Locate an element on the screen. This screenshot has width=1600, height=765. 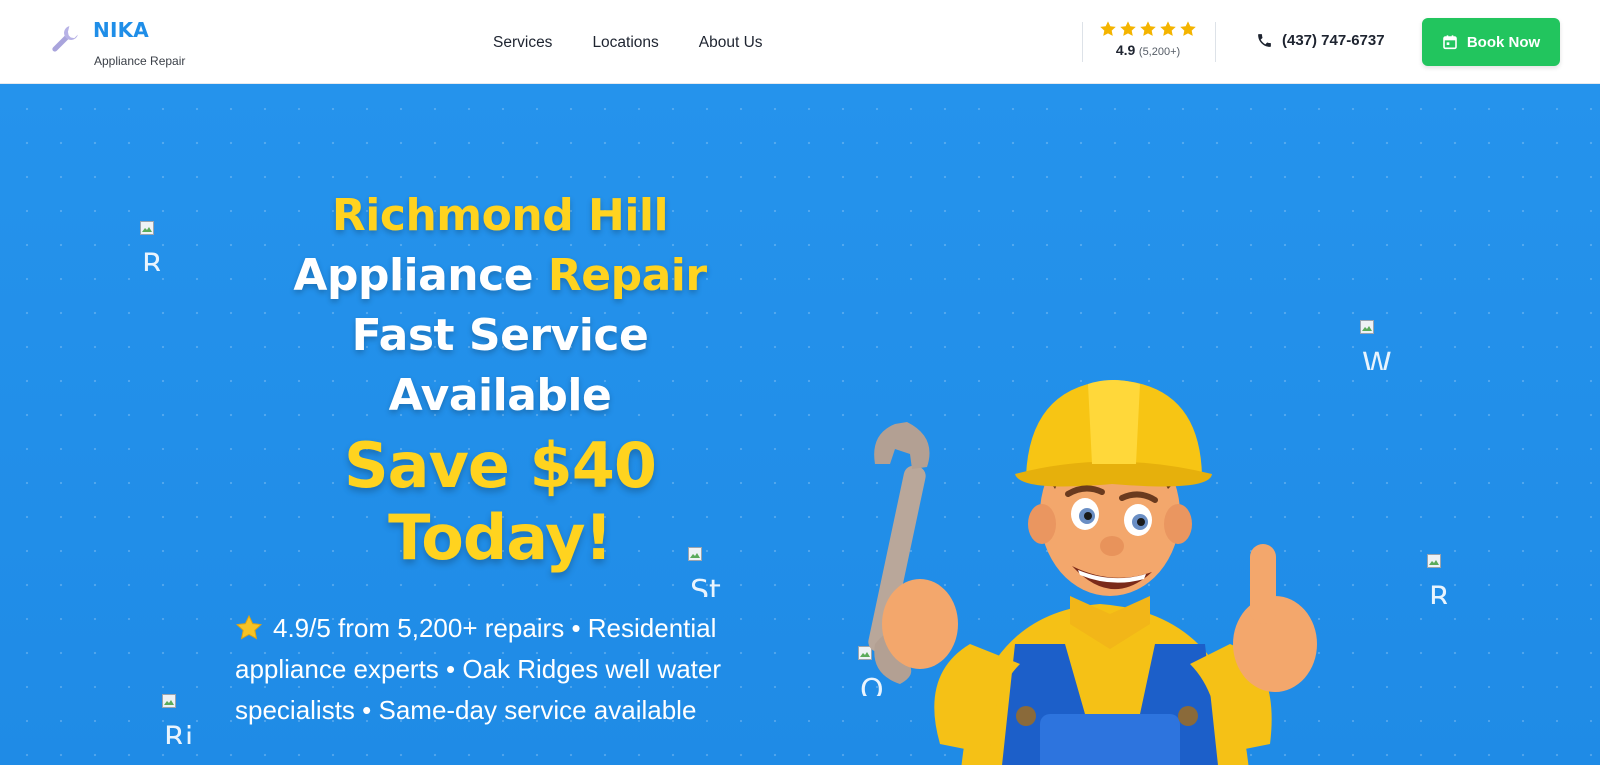
rating-value: 4.9 is located at coordinates (1125, 50).